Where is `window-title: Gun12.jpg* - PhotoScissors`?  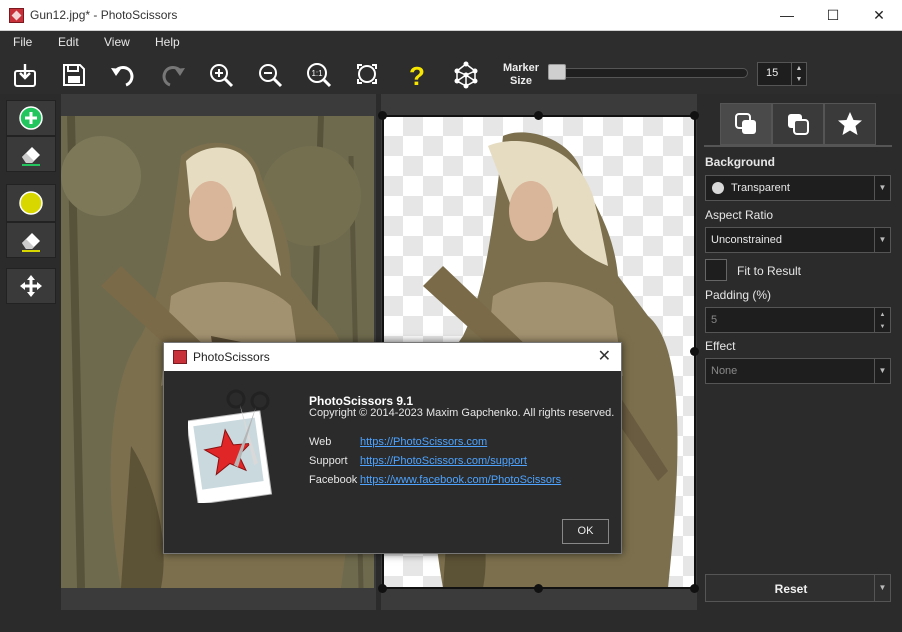
window-title: Gun12.jpg* - PhotoScissors is located at coordinates (104, 15).